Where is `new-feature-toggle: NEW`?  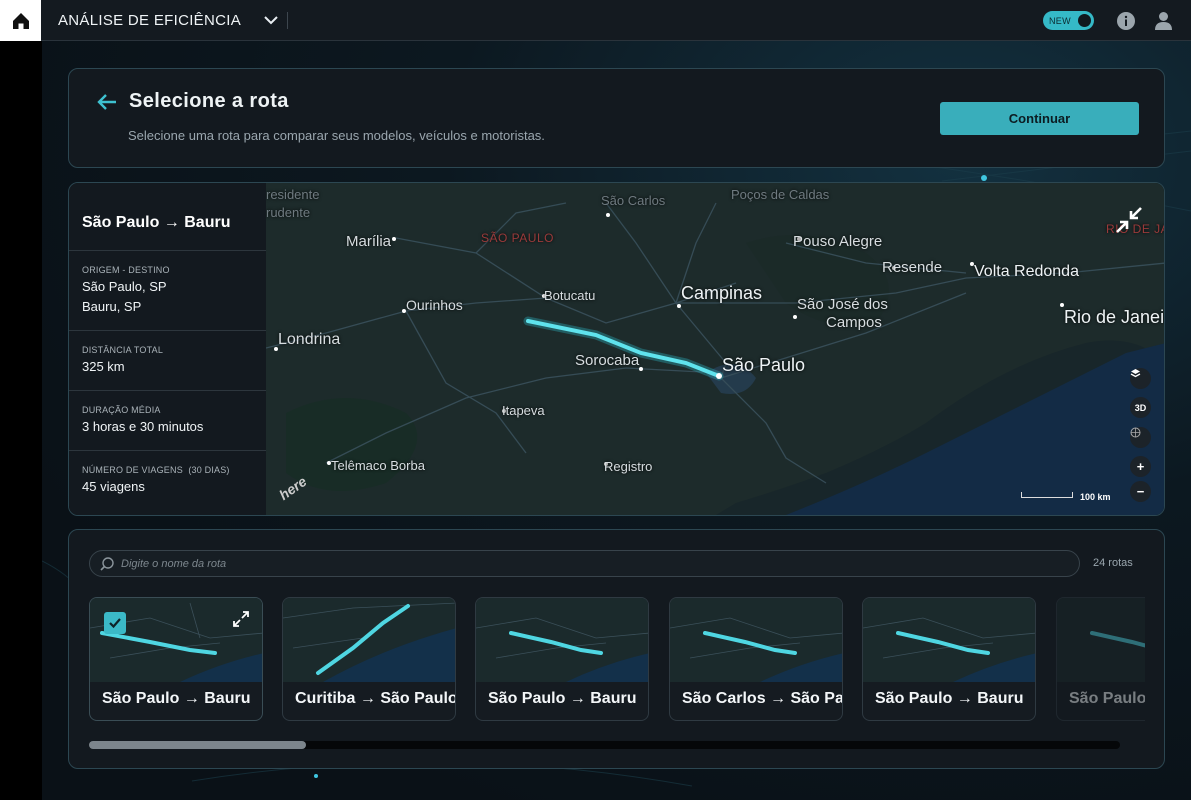
new-feature-toggle: NEW is located at coordinates (1068, 20).